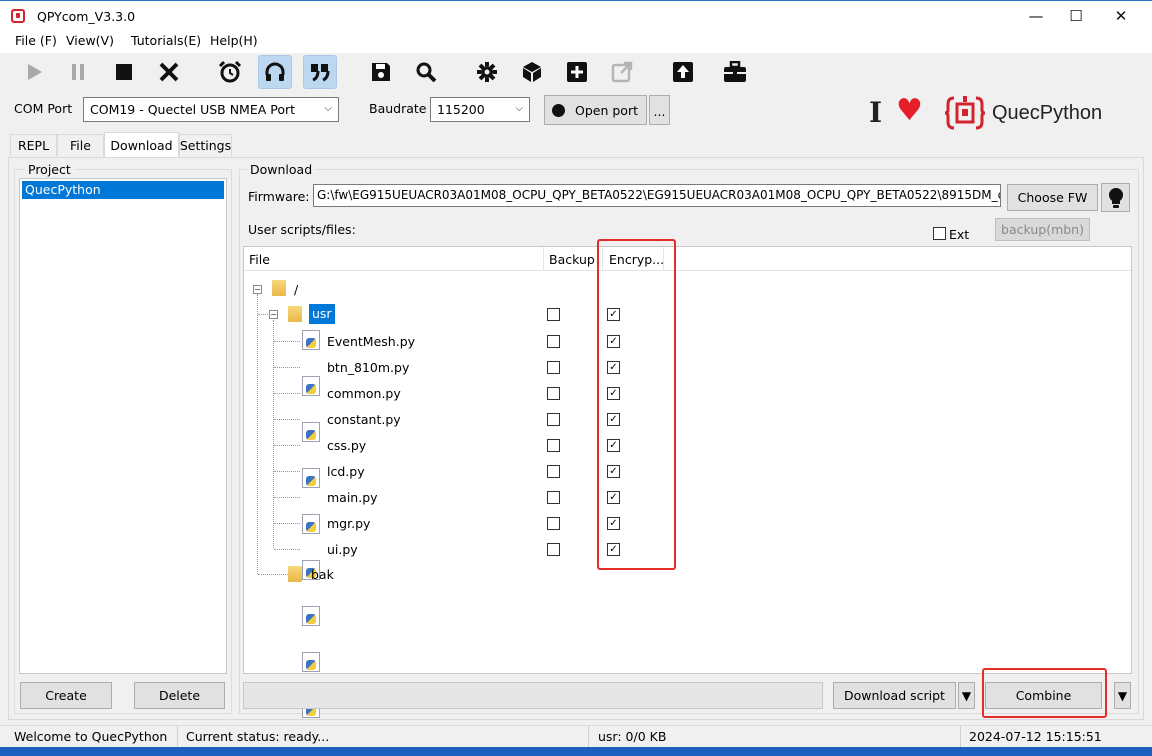 Image resolution: width=1152 pixels, height=756 pixels. What do you see at coordinates (352, 497) in the screenshot?
I see `file-name: main.py` at bounding box center [352, 497].